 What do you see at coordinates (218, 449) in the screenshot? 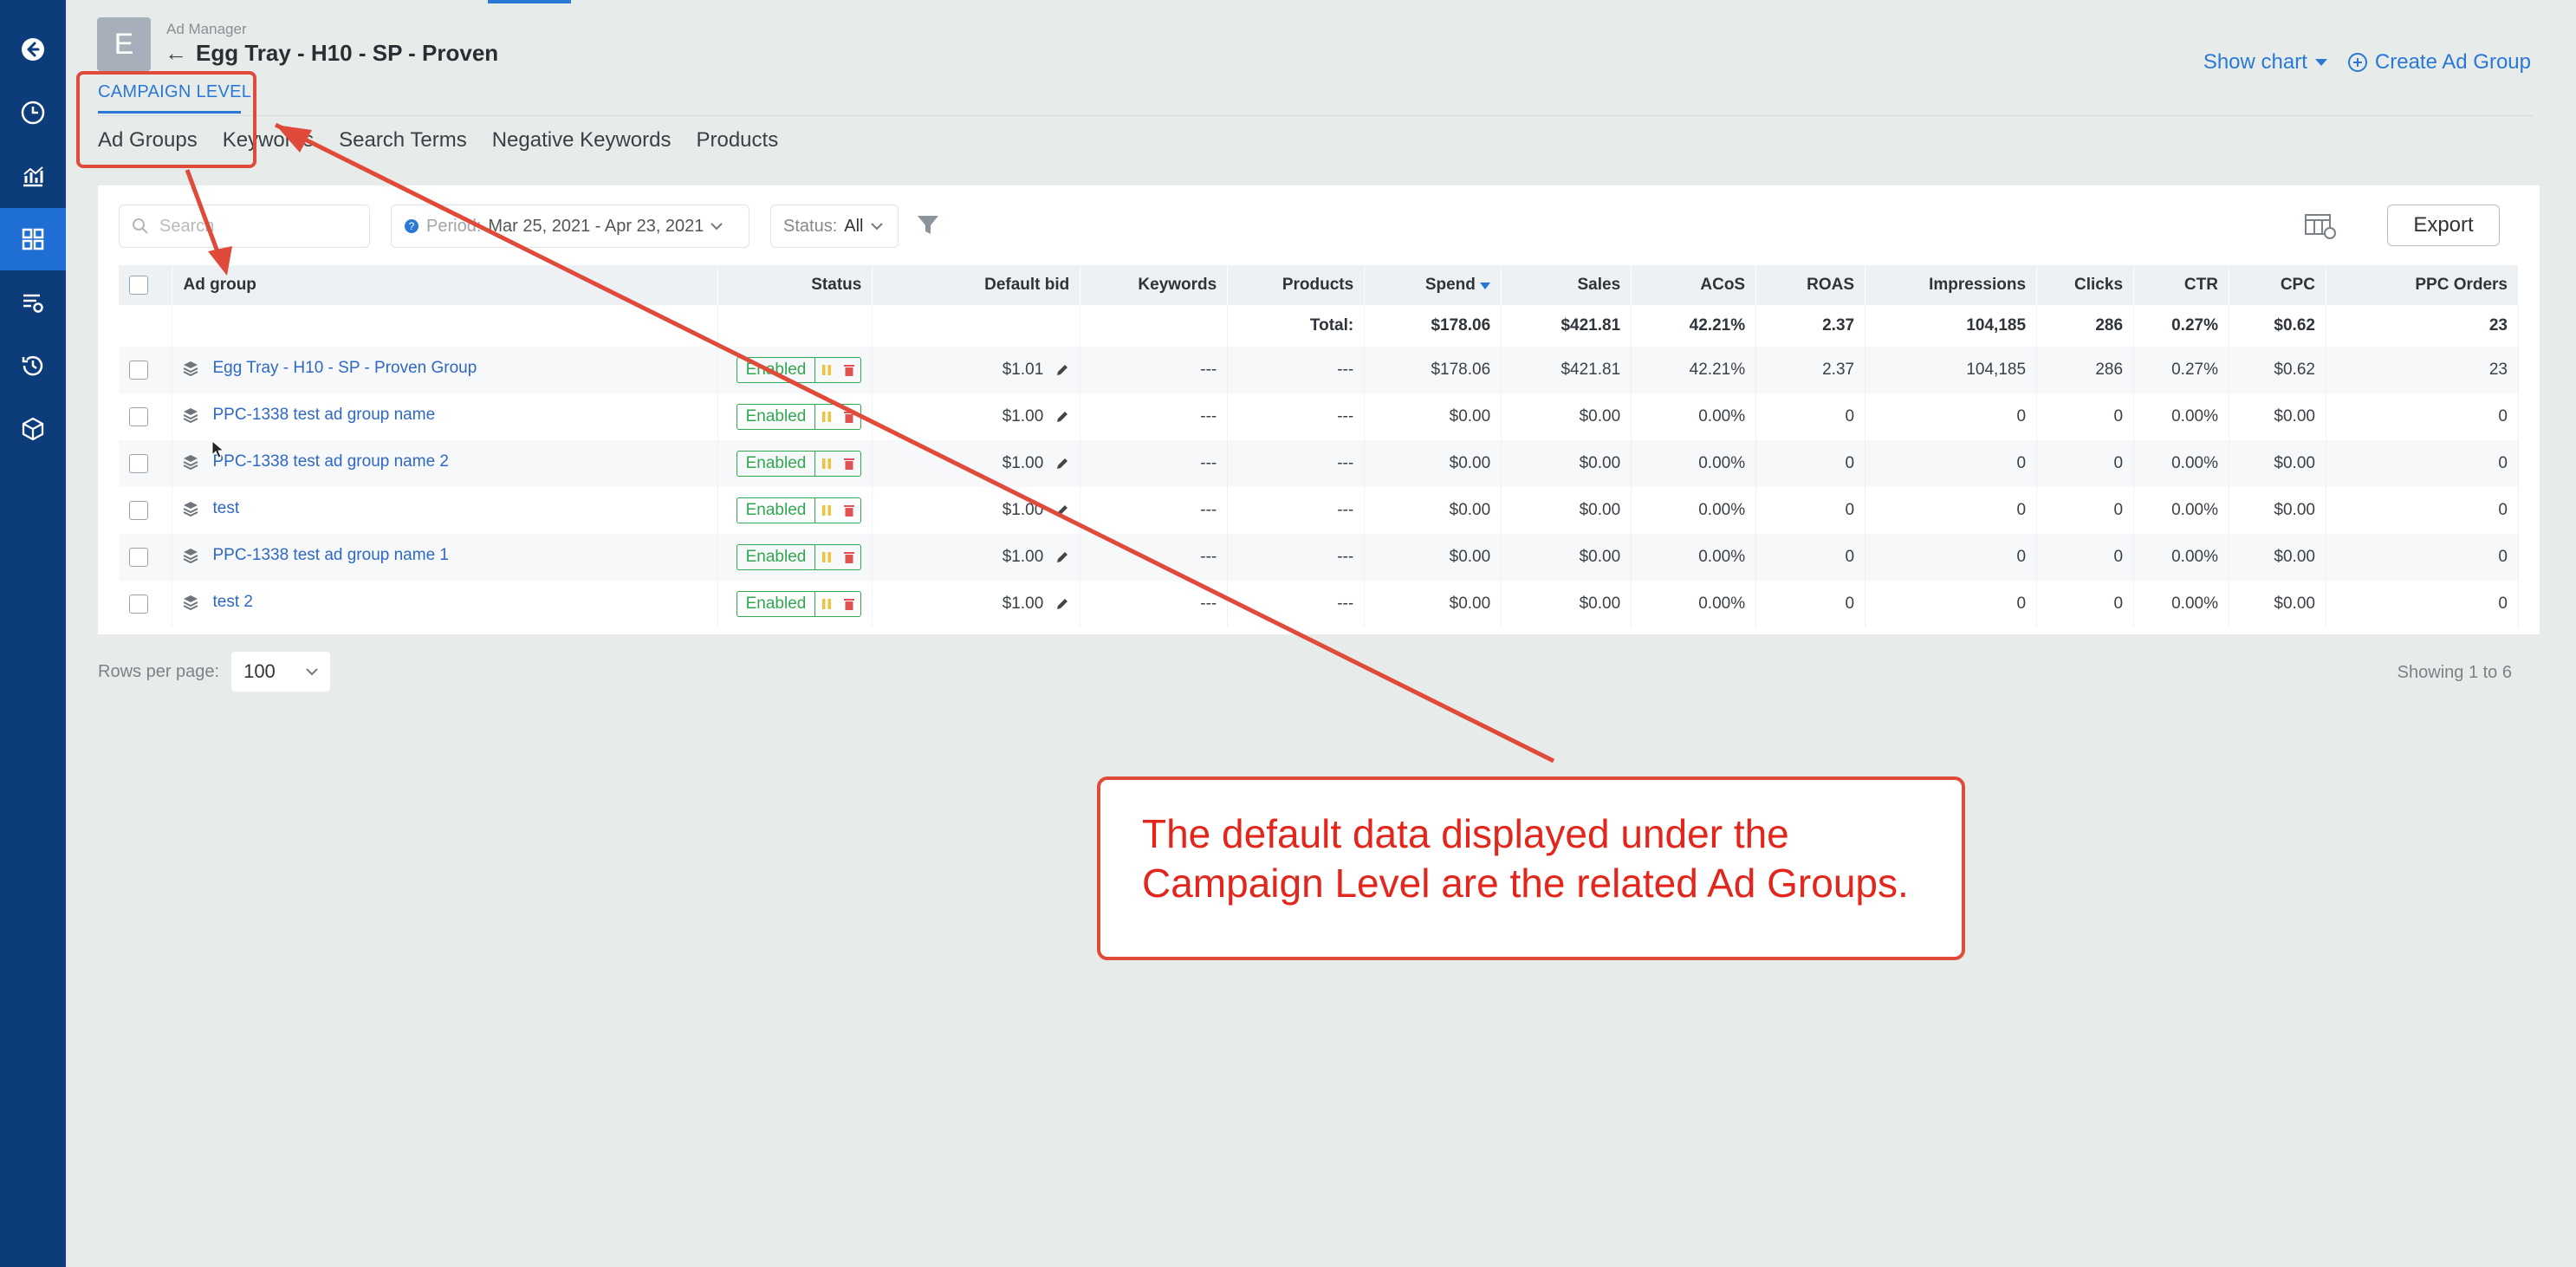
I see `mouse-cursor-icon` at bounding box center [218, 449].